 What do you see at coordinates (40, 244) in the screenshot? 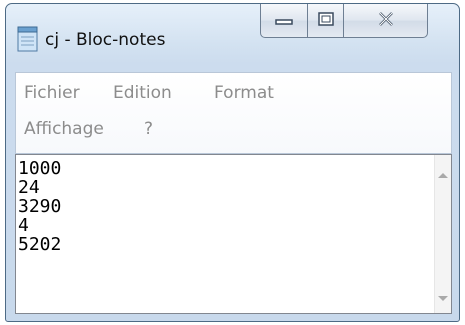
I see `editor-line: 5202` at bounding box center [40, 244].